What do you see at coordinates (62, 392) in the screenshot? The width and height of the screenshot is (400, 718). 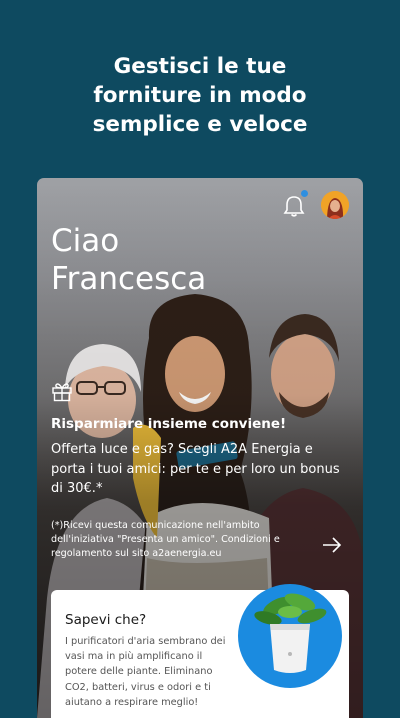 I see `gift-icon` at bounding box center [62, 392].